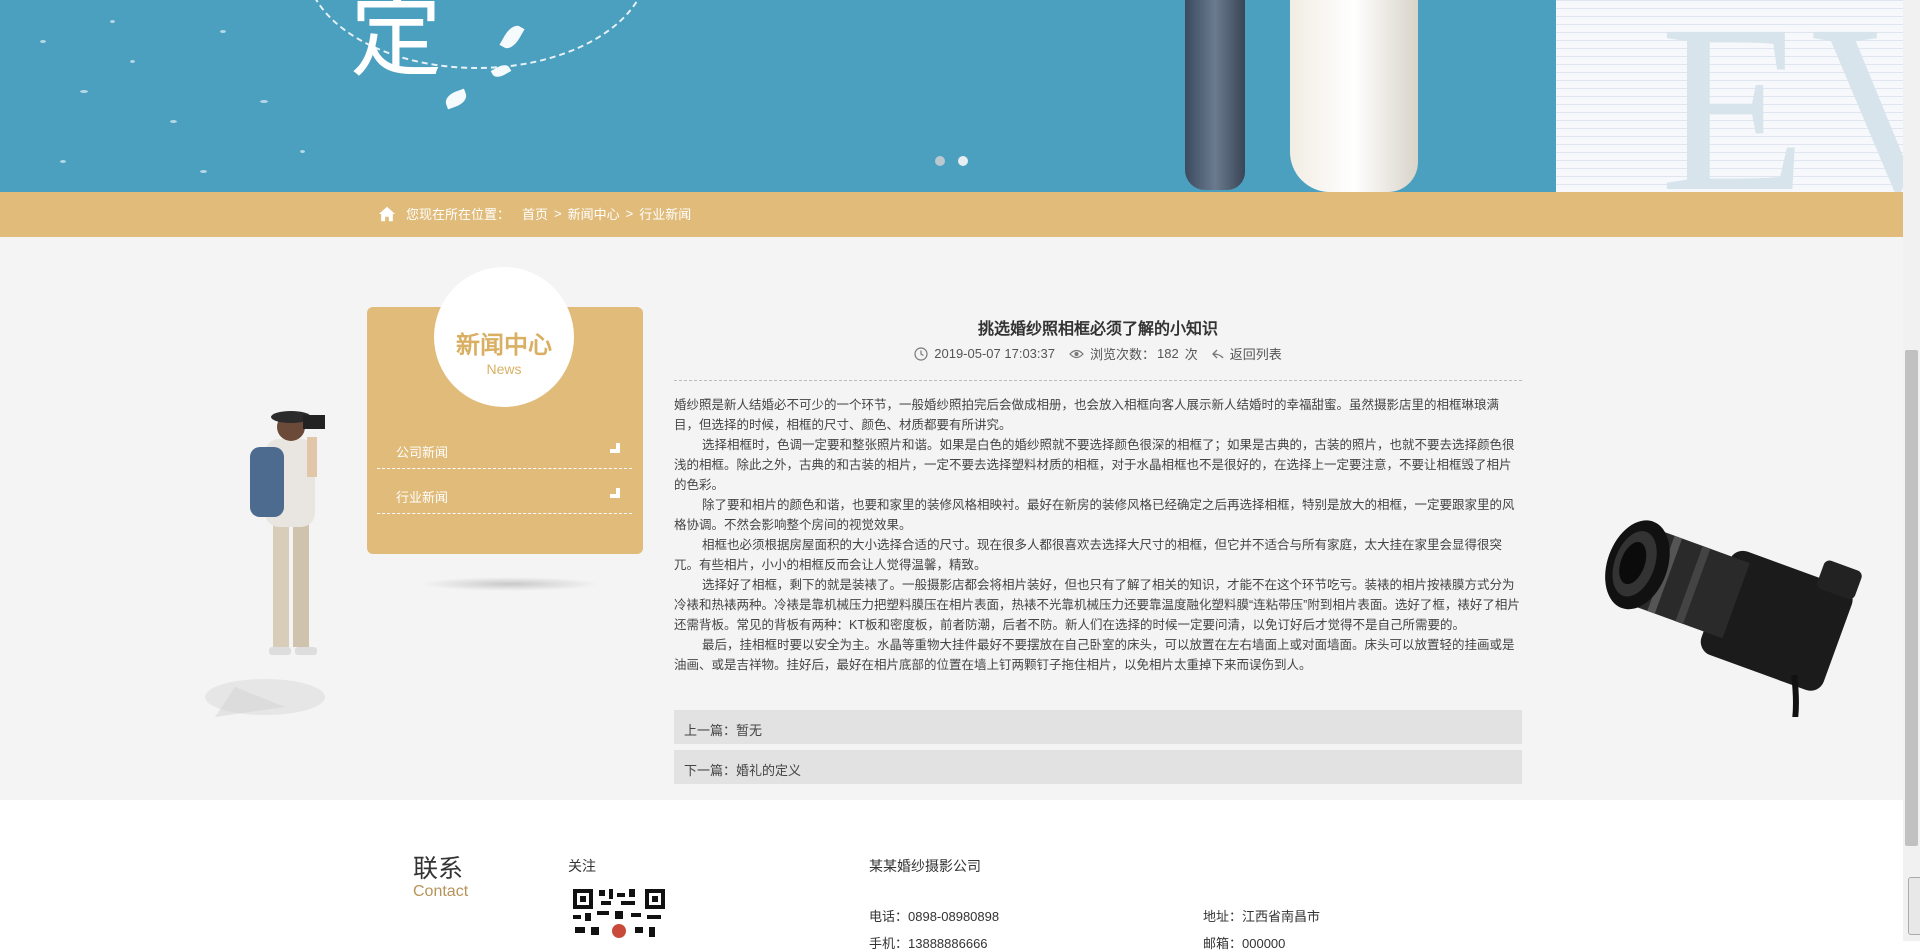 The height and width of the screenshot is (952, 1920). Describe the element at coordinates (1215, 95) in the screenshot. I see `banner-groom-legs` at that location.